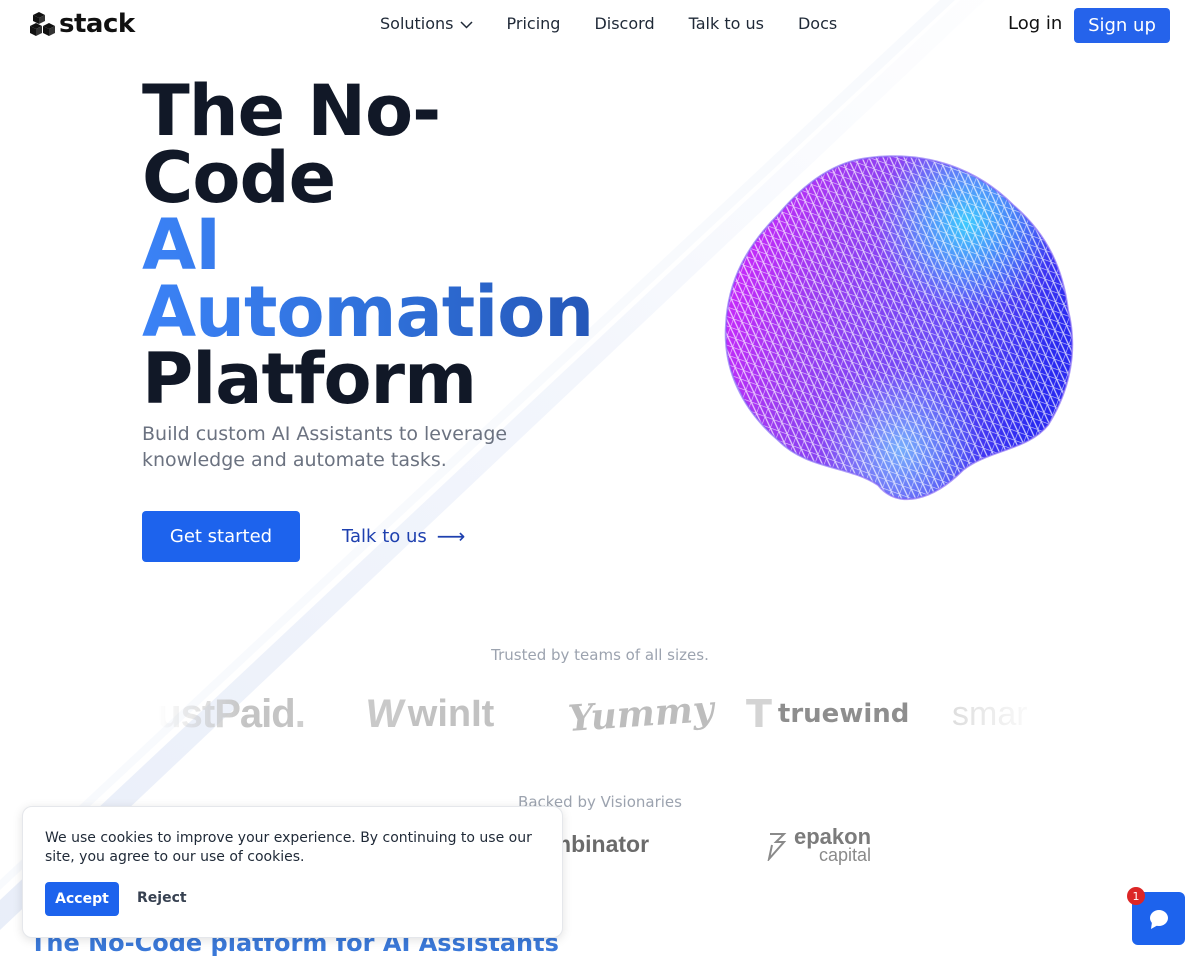 The image size is (1200, 960). Describe the element at coordinates (309, 379) in the screenshot. I see `hero-title-line-5: Platform` at that location.